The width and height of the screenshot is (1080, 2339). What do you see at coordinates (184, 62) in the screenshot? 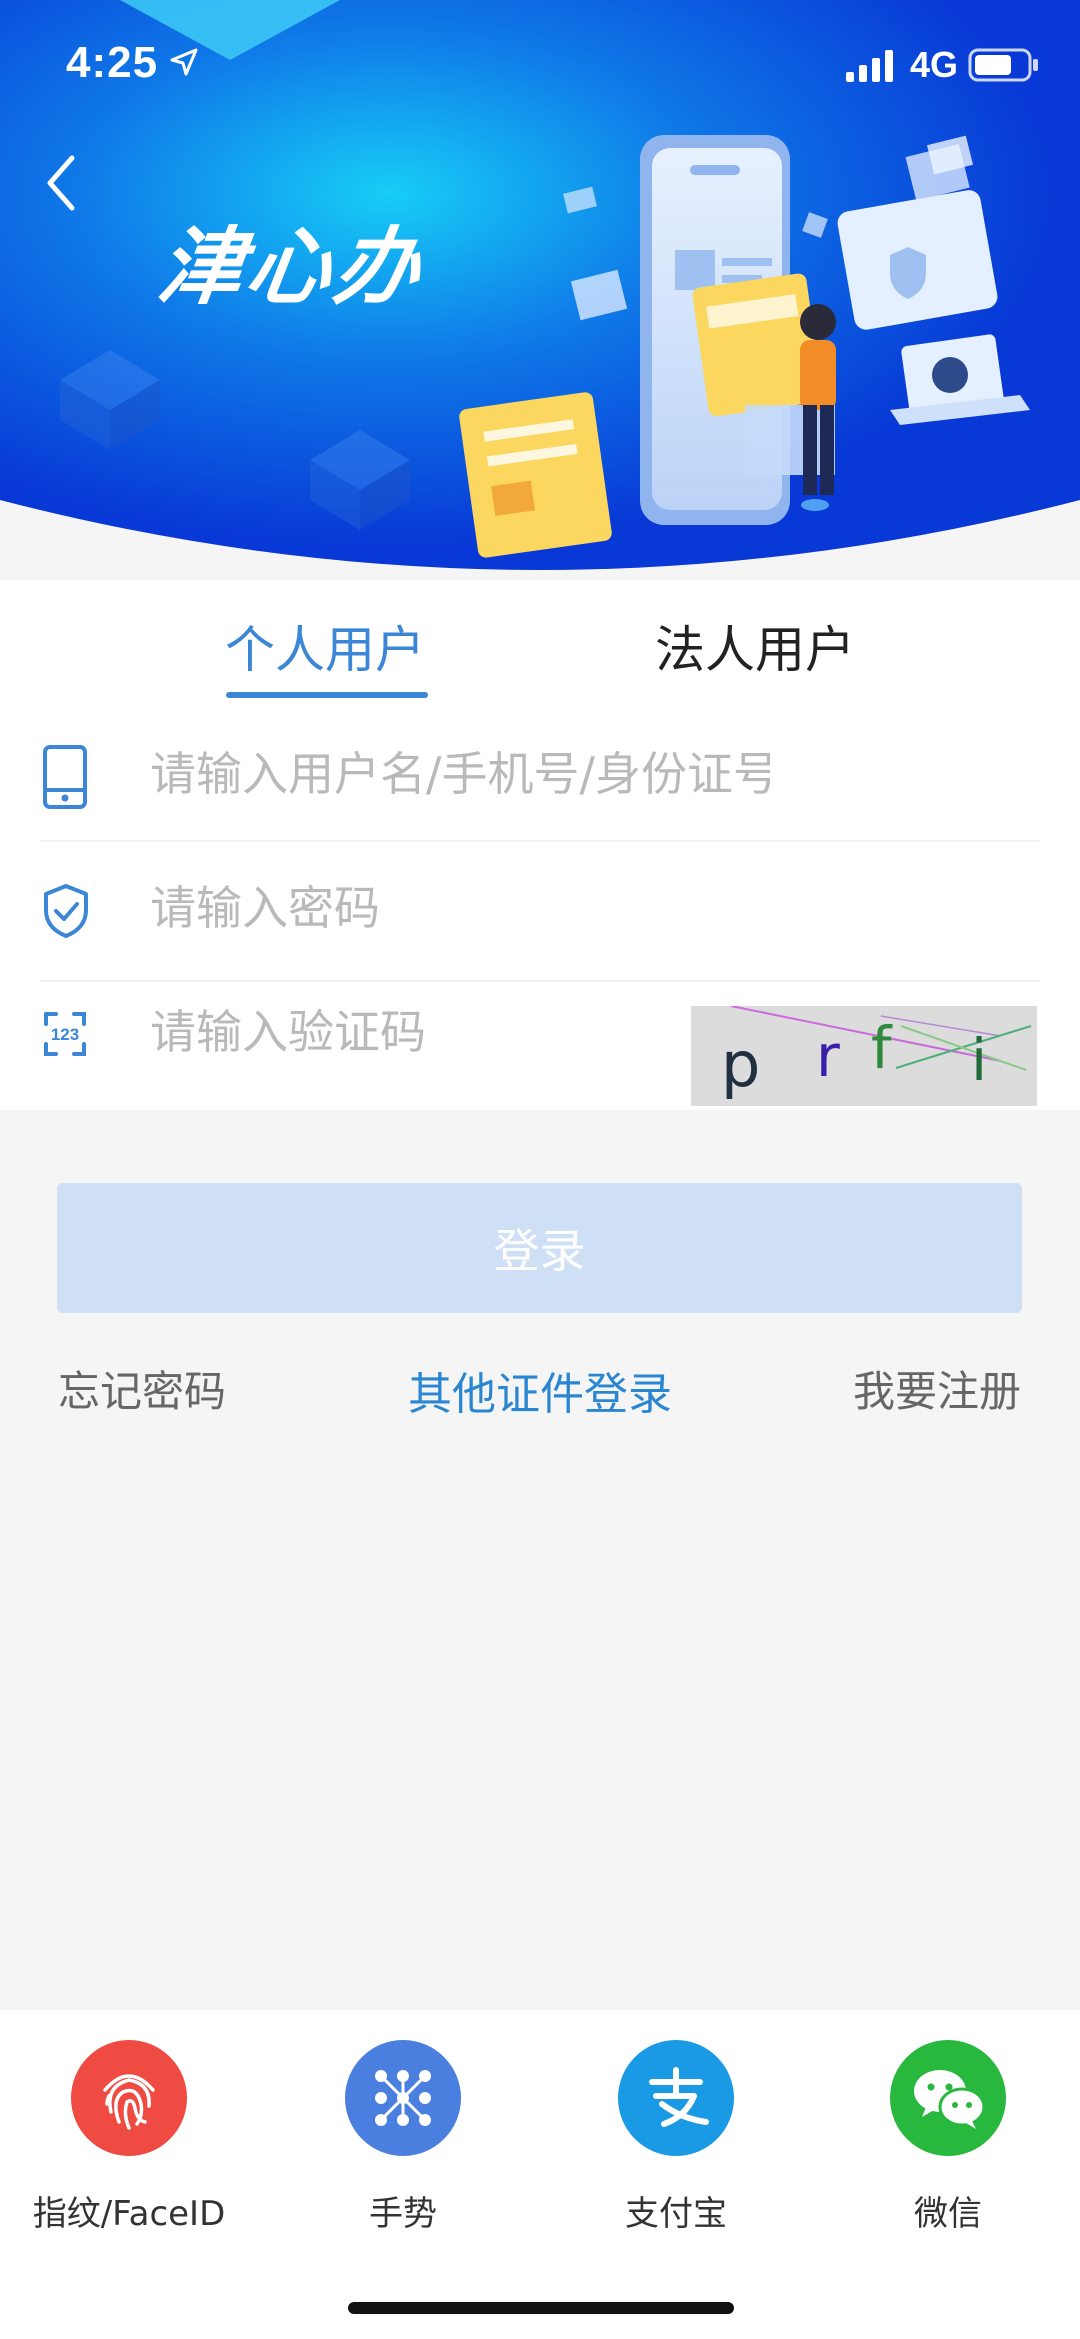
I see `location-arrow-icon` at bounding box center [184, 62].